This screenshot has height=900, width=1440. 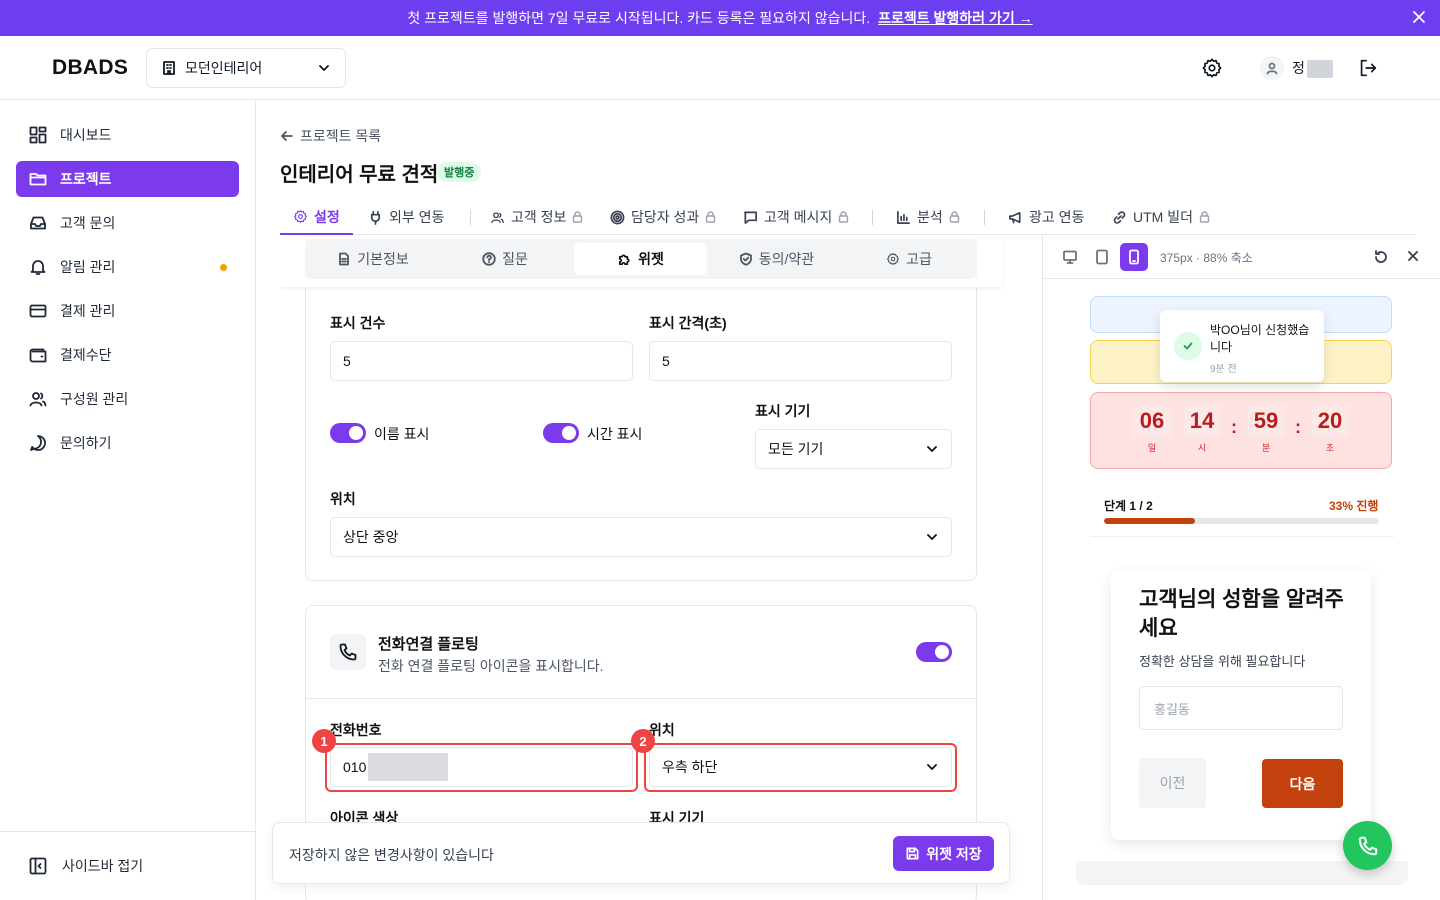 What do you see at coordinates (38, 267) in the screenshot?
I see `bell-icon` at bounding box center [38, 267].